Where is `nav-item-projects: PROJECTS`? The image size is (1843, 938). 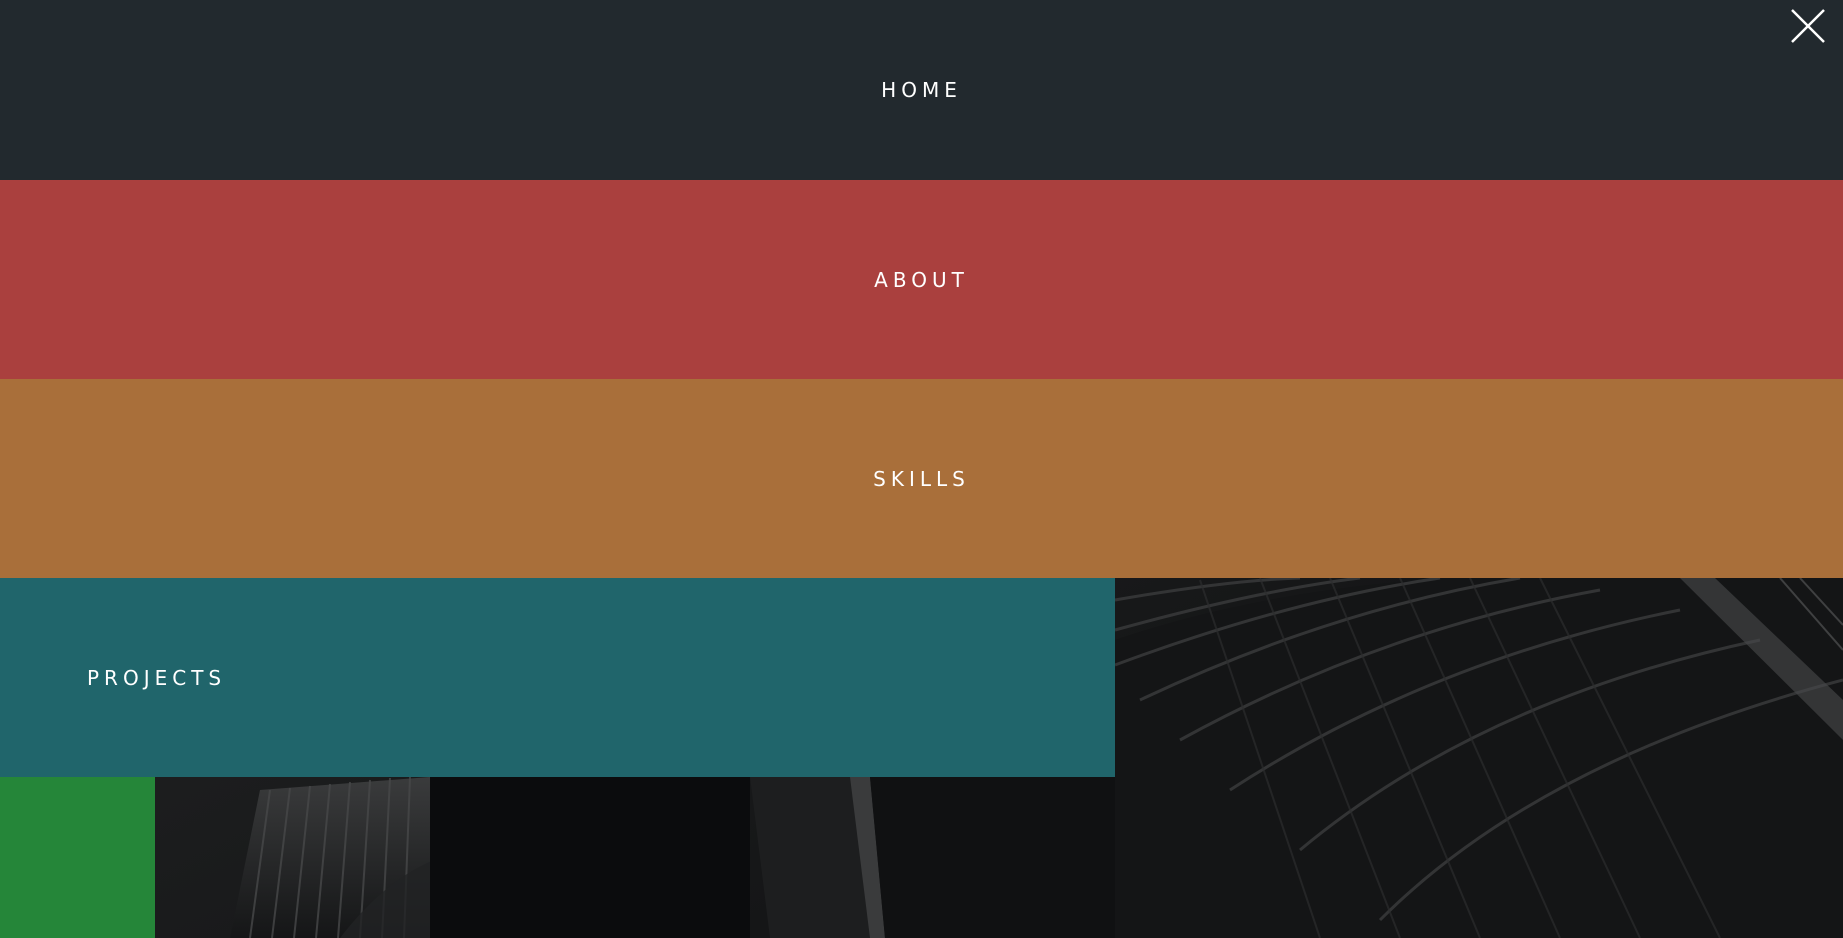
nav-item-projects: PROJECTS is located at coordinates (557, 677).